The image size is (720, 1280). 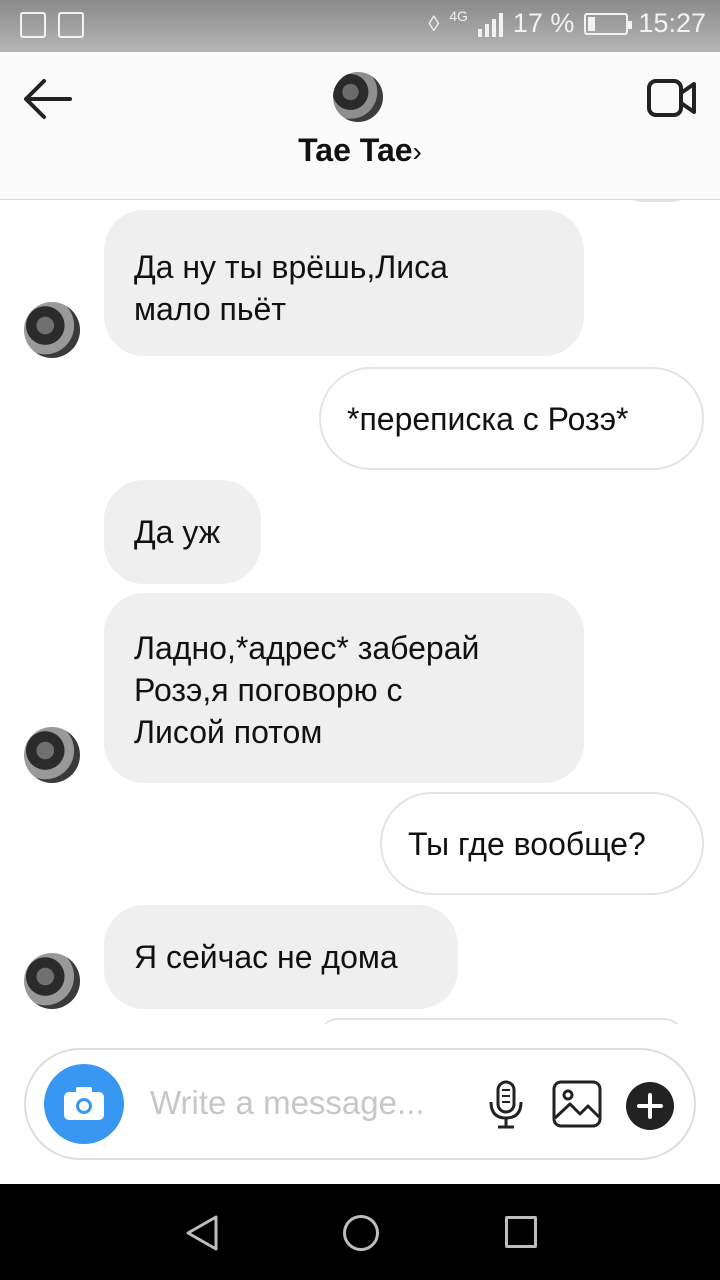 I want to click on status-bar: ◊ 4G 17 % 15:27, so click(x=360, y=26).